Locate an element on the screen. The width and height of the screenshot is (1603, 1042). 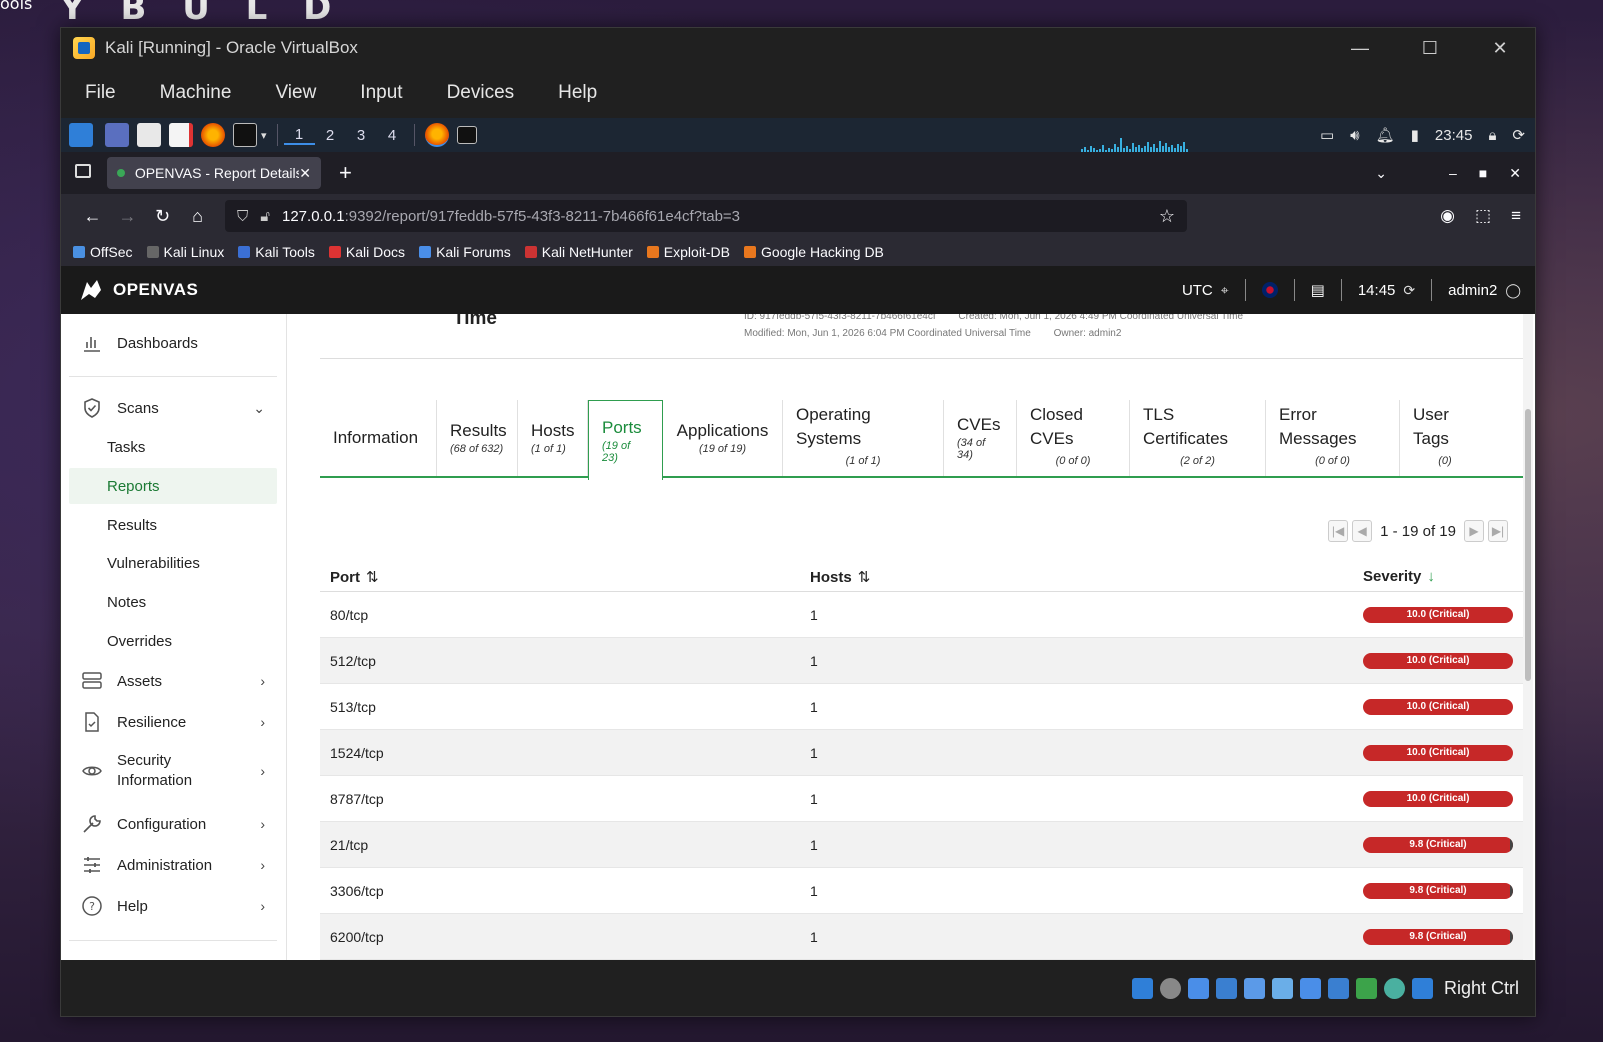
display-icon: ▭ is located at coordinates (1327, 135).